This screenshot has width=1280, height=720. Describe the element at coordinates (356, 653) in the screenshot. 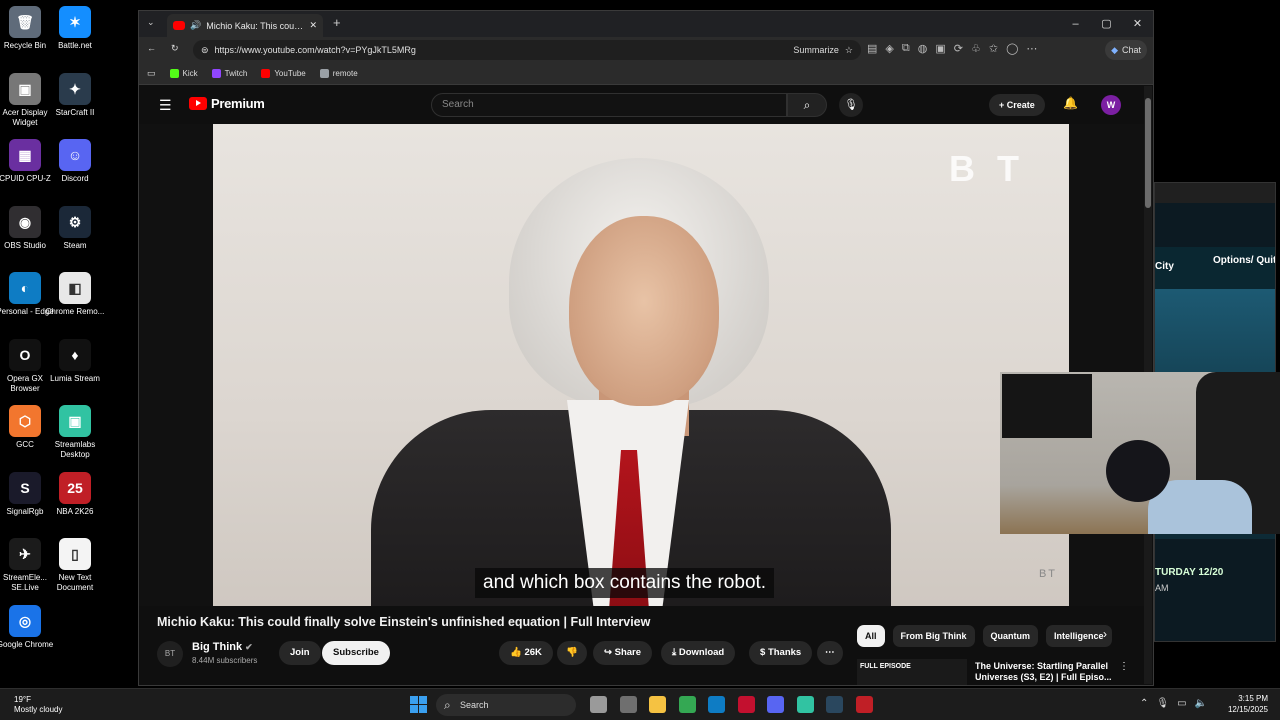

I see `subscribe-button: Subscribe` at that location.